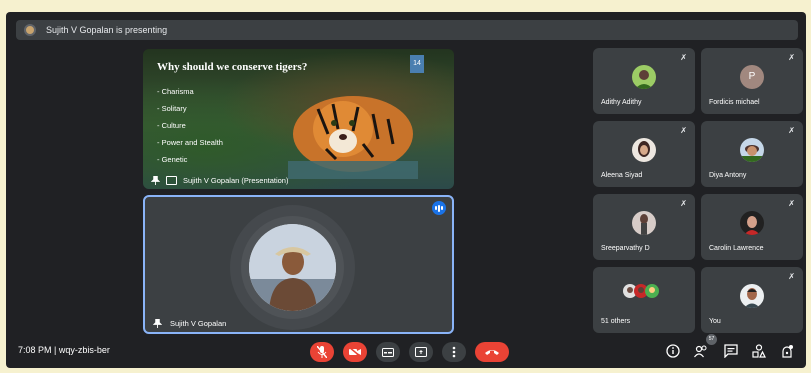 This screenshot has height=373, width=811. What do you see at coordinates (731, 351) in the screenshot?
I see `chat-icon` at bounding box center [731, 351].